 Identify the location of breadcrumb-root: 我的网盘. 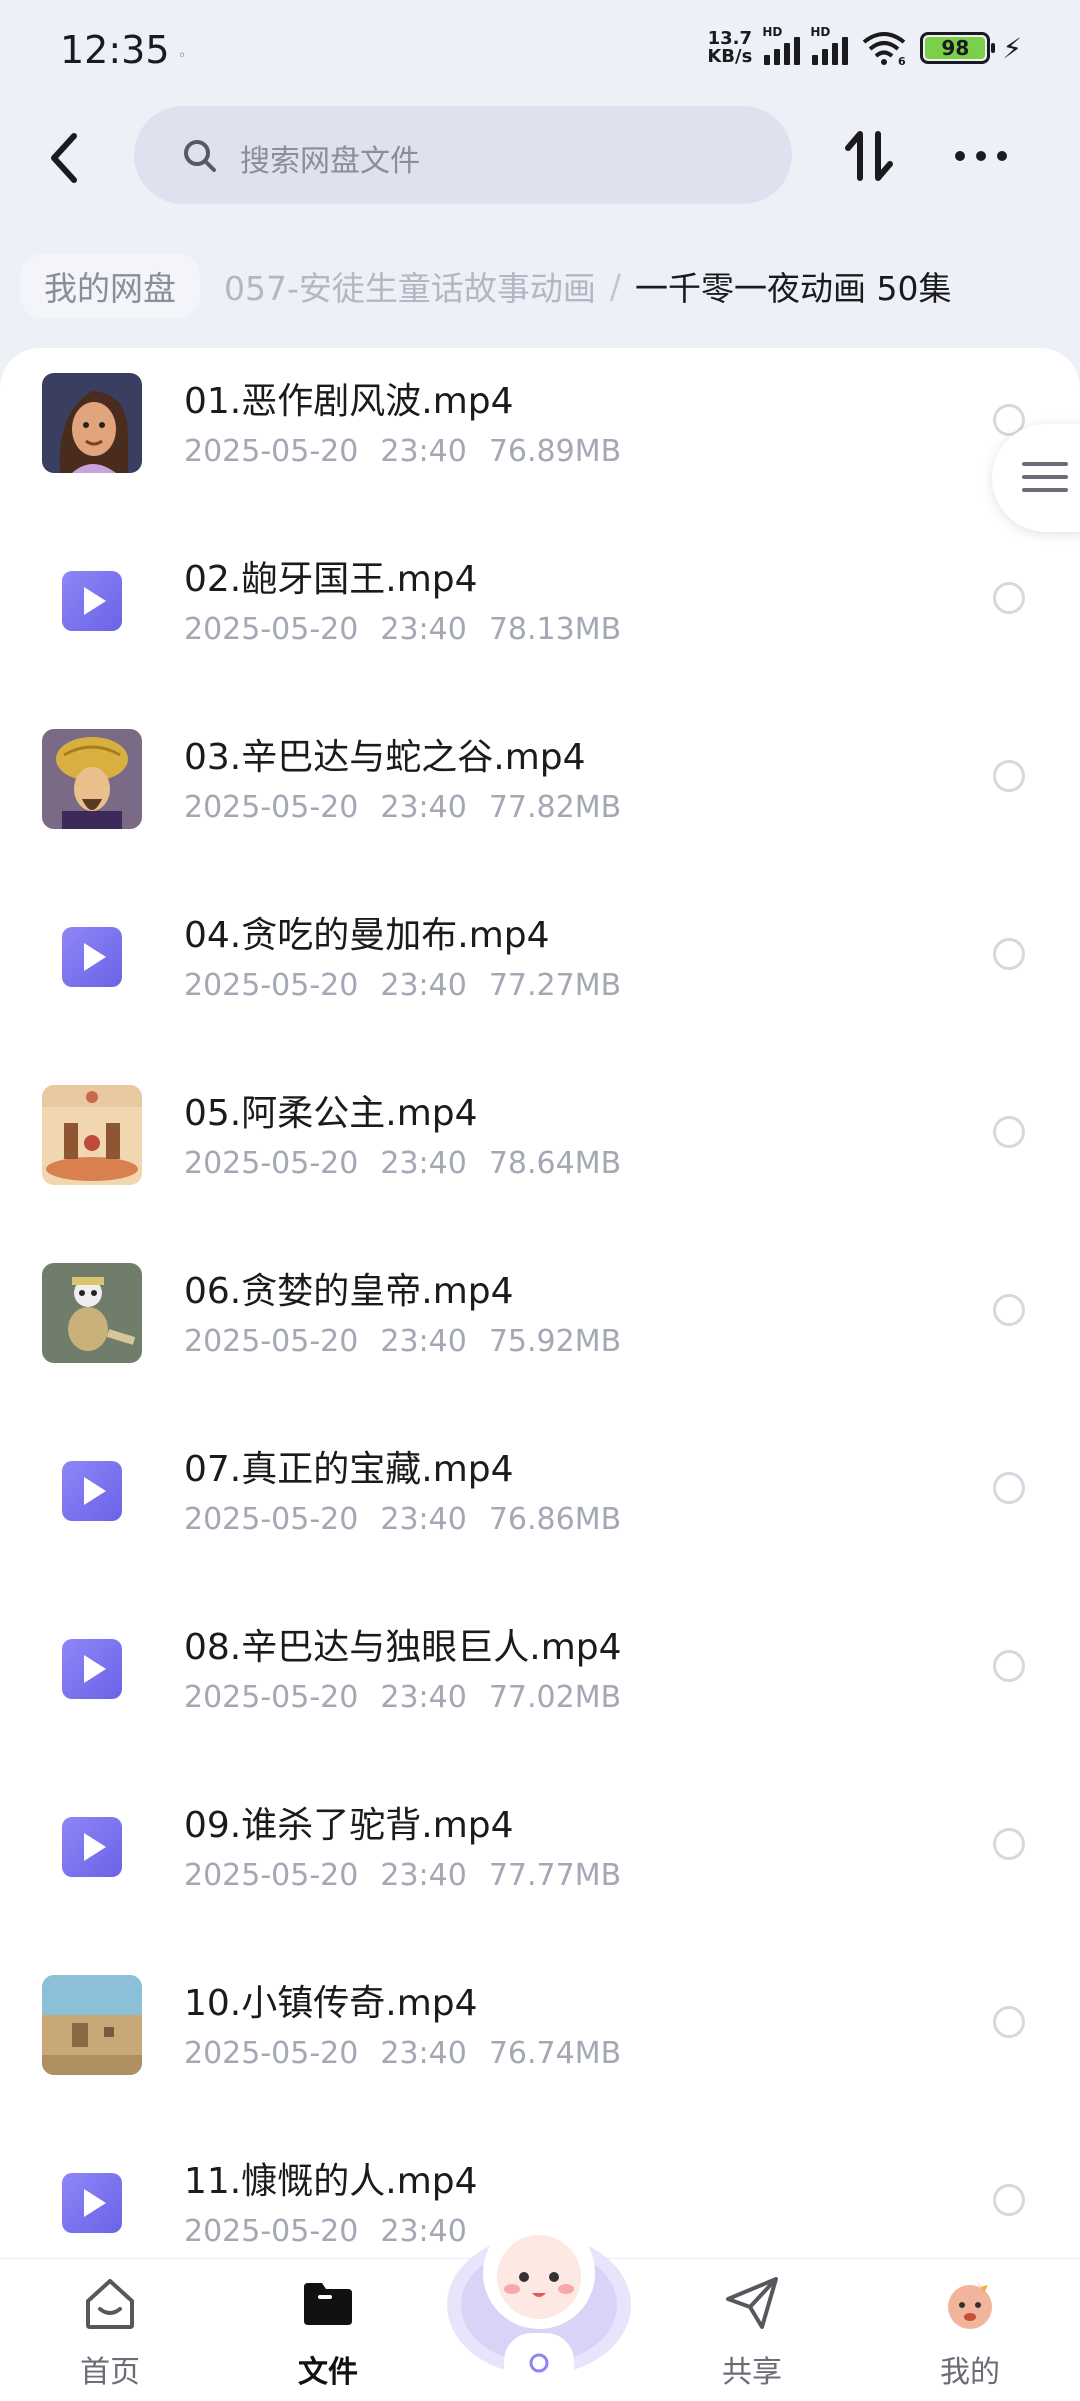
(110, 286).